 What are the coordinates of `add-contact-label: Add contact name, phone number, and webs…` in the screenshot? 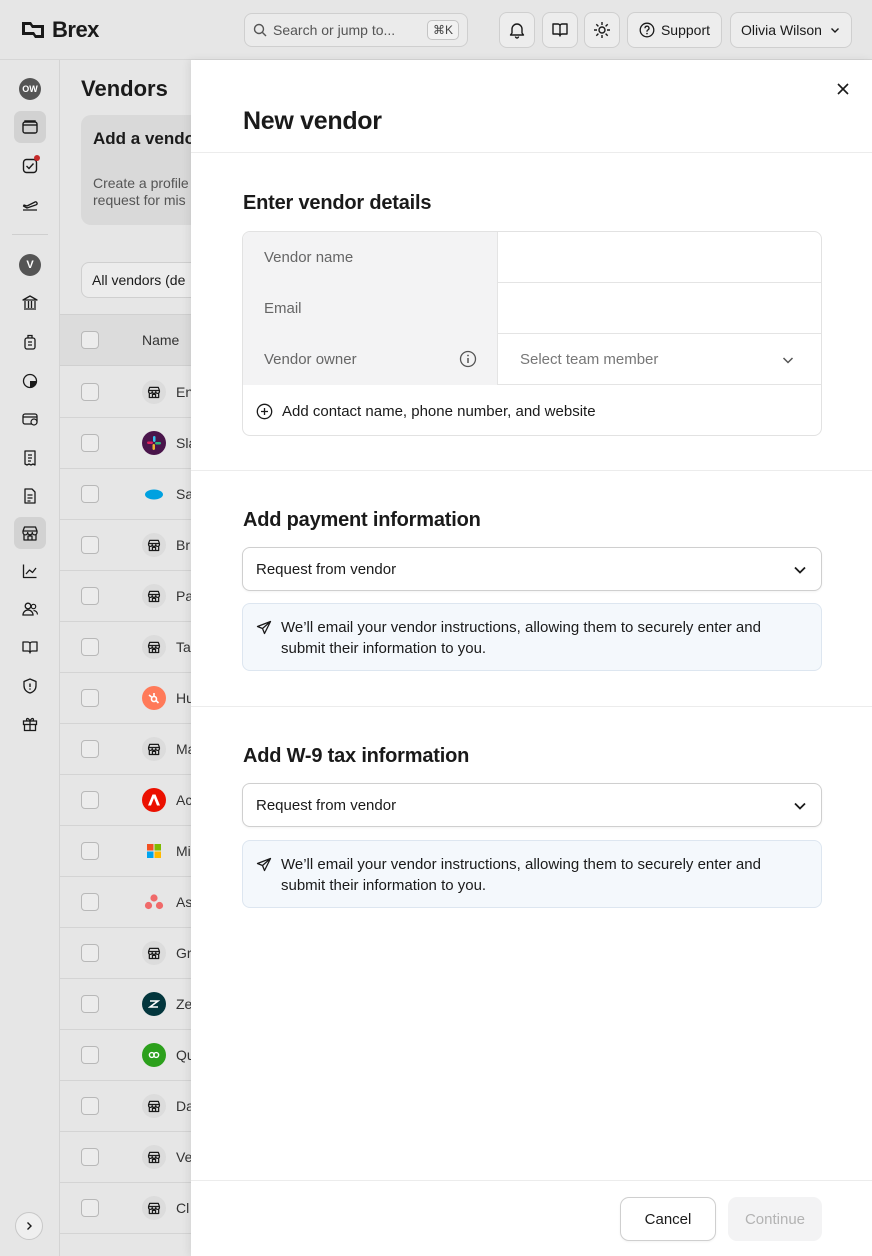 It's located at (439, 411).